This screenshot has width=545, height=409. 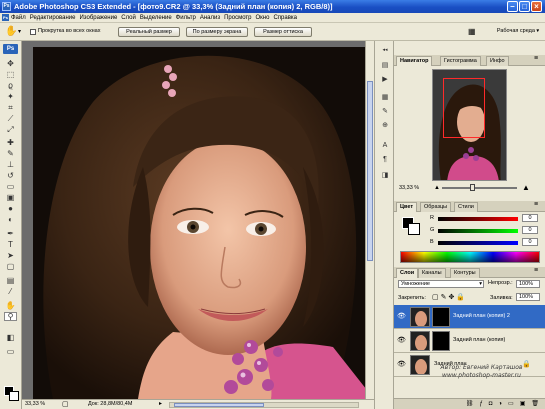 I want to click on lasso-tool-icon: ϱ, so click(x=10, y=85).